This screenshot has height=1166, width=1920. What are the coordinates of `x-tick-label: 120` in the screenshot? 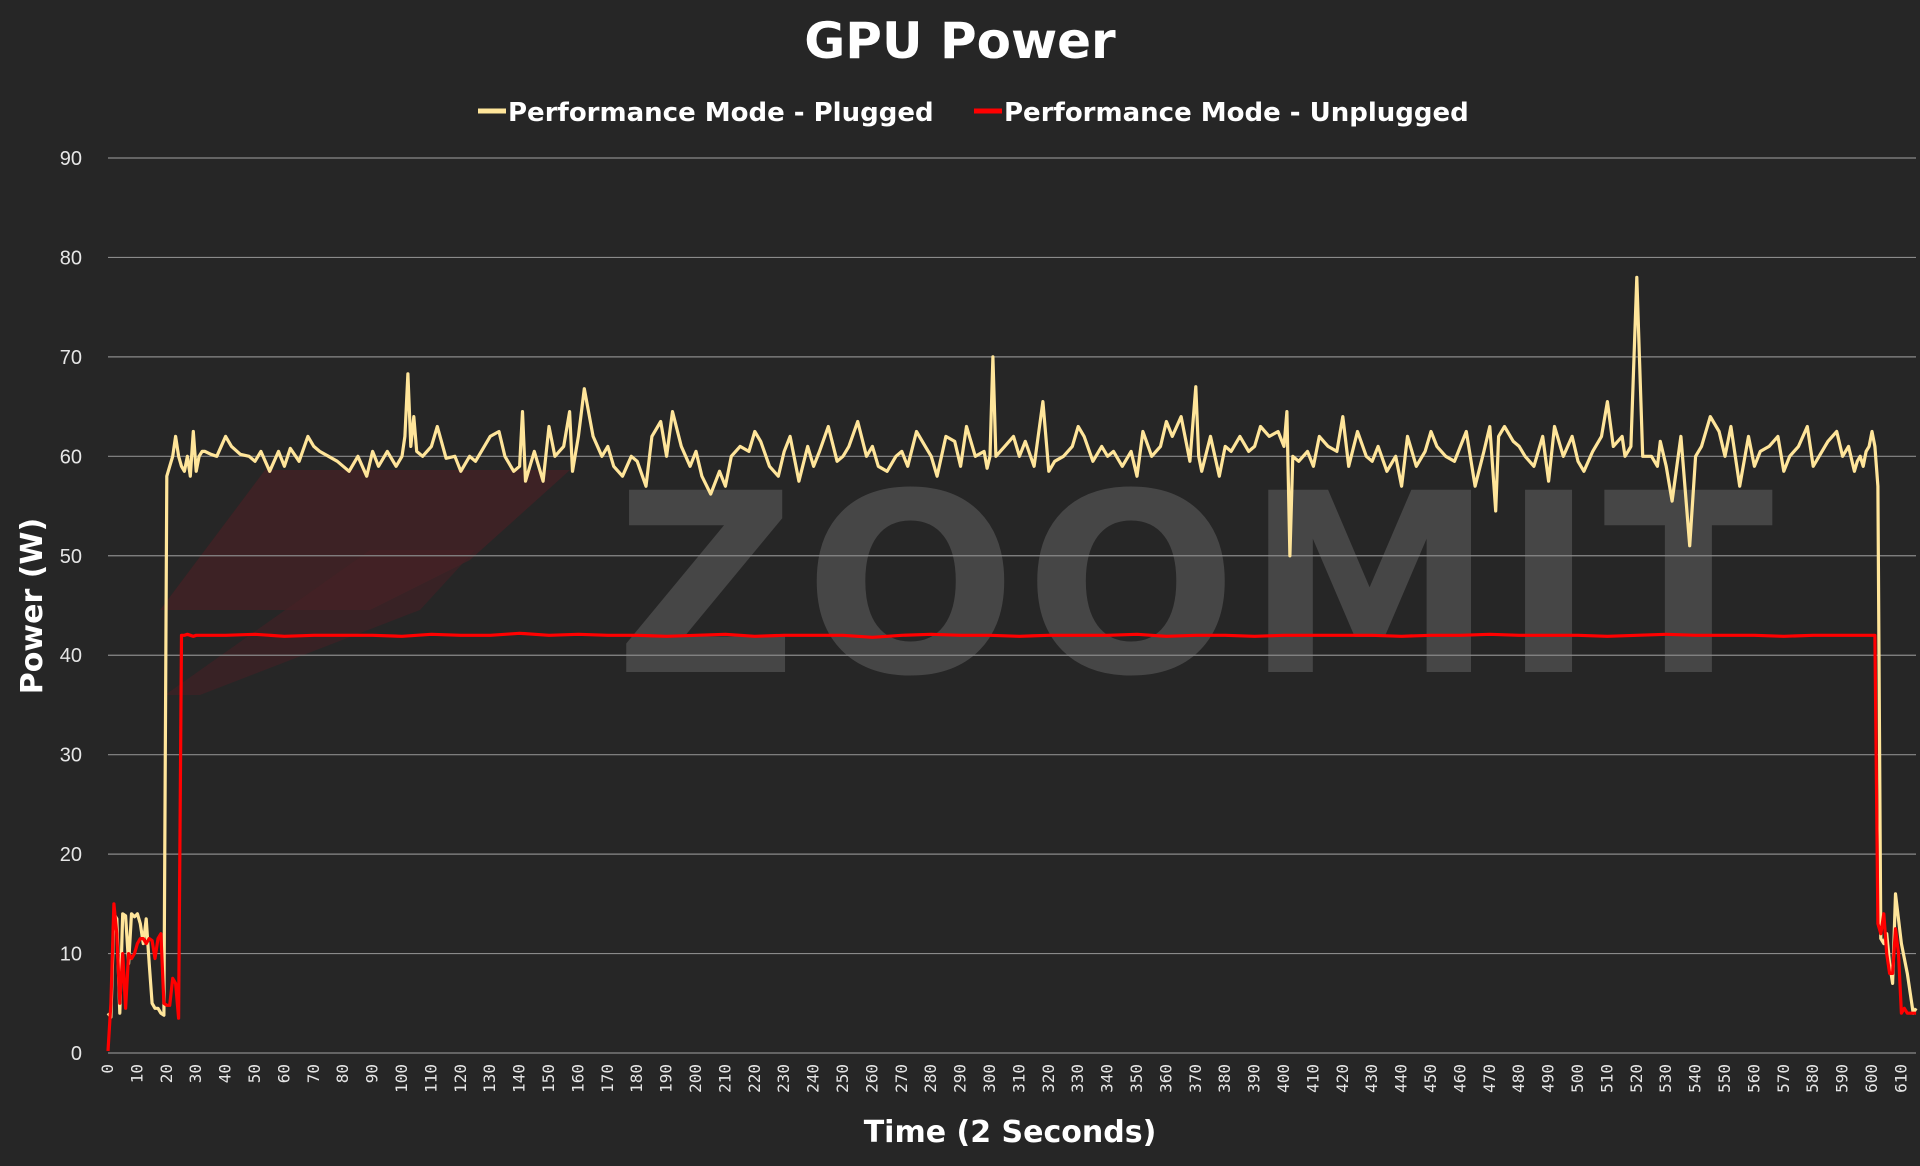 It's located at (460, 1078).